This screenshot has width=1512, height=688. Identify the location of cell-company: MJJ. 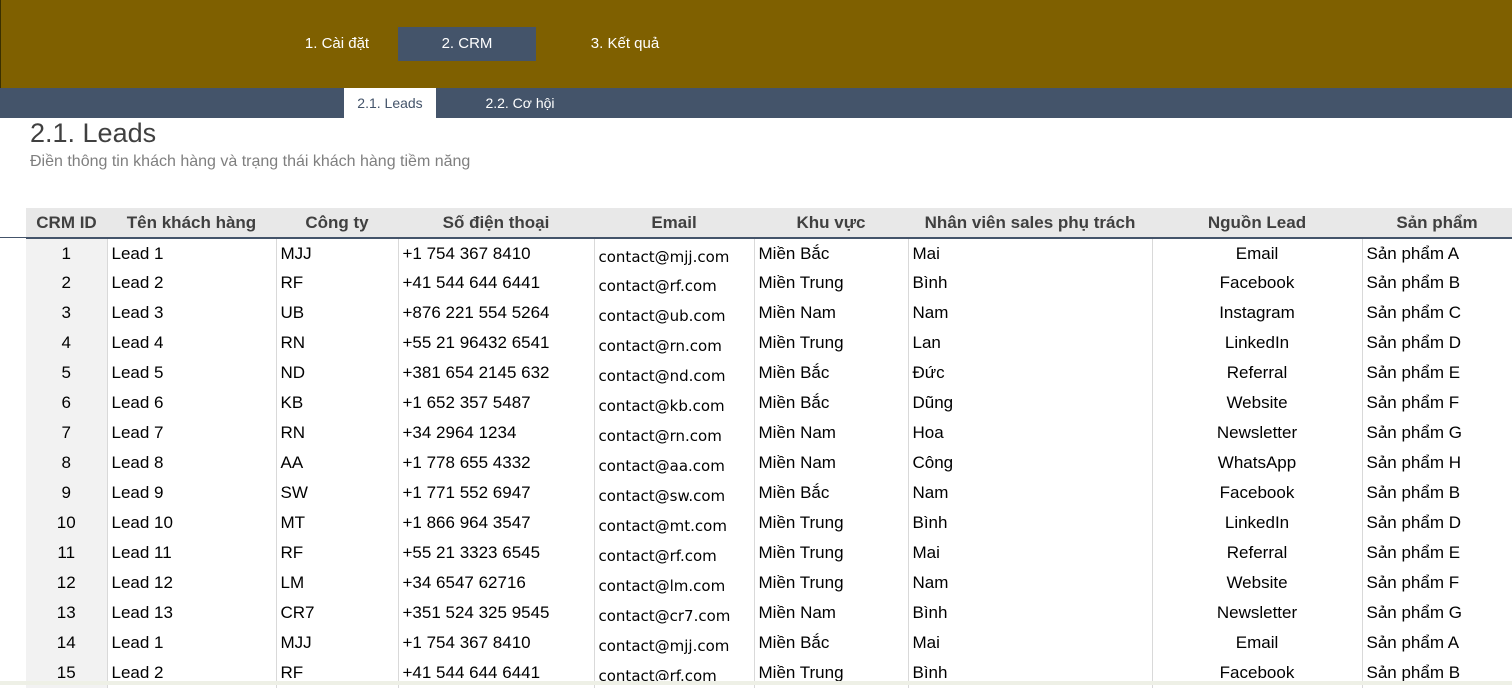
(337, 253).